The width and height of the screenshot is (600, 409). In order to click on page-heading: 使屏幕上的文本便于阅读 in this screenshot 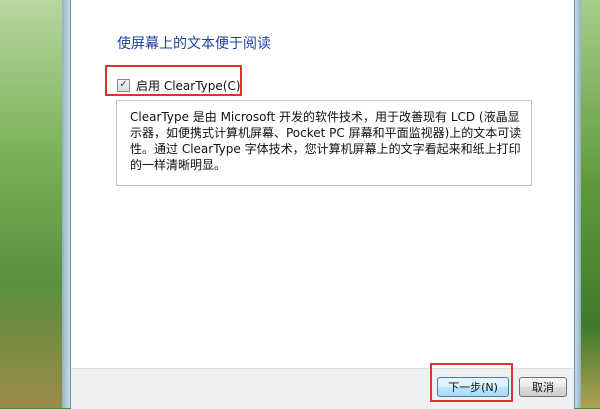, I will do `click(194, 44)`.